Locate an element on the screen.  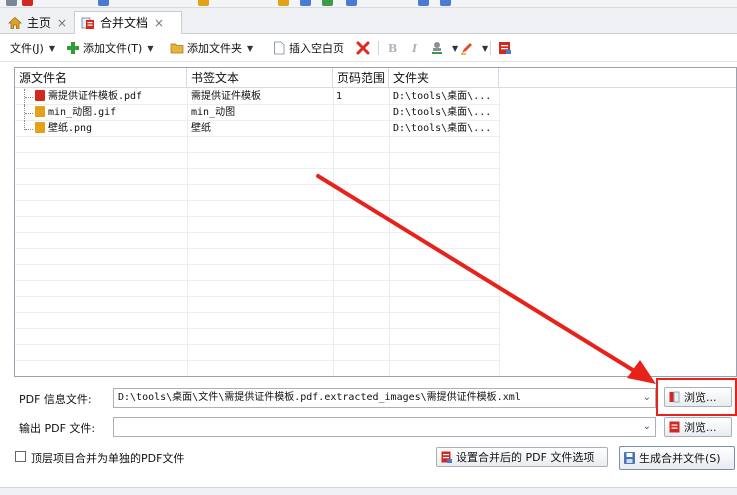
merge-toolbar: 文件(J) ▼ 添加文件(T) ▼ 添加文件夹 ▼ 插入空白页 B I ▼ ▼ is located at coordinates (368, 48).